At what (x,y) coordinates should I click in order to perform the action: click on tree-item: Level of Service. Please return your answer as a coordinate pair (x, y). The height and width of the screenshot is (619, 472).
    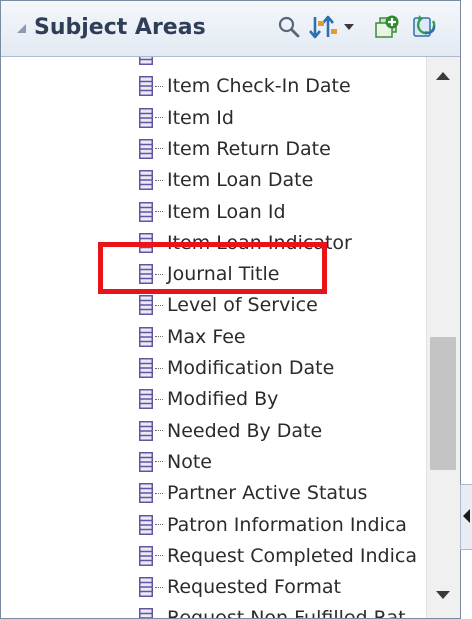
    Looking at the image, I should click on (228, 305).